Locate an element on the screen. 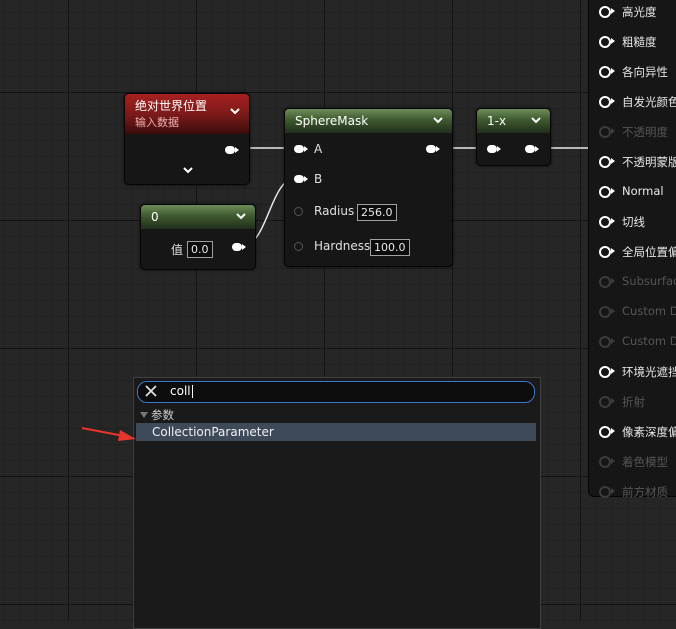 Image resolution: width=676 pixels, height=629 pixels. pin-b-label: B is located at coordinates (318, 179).